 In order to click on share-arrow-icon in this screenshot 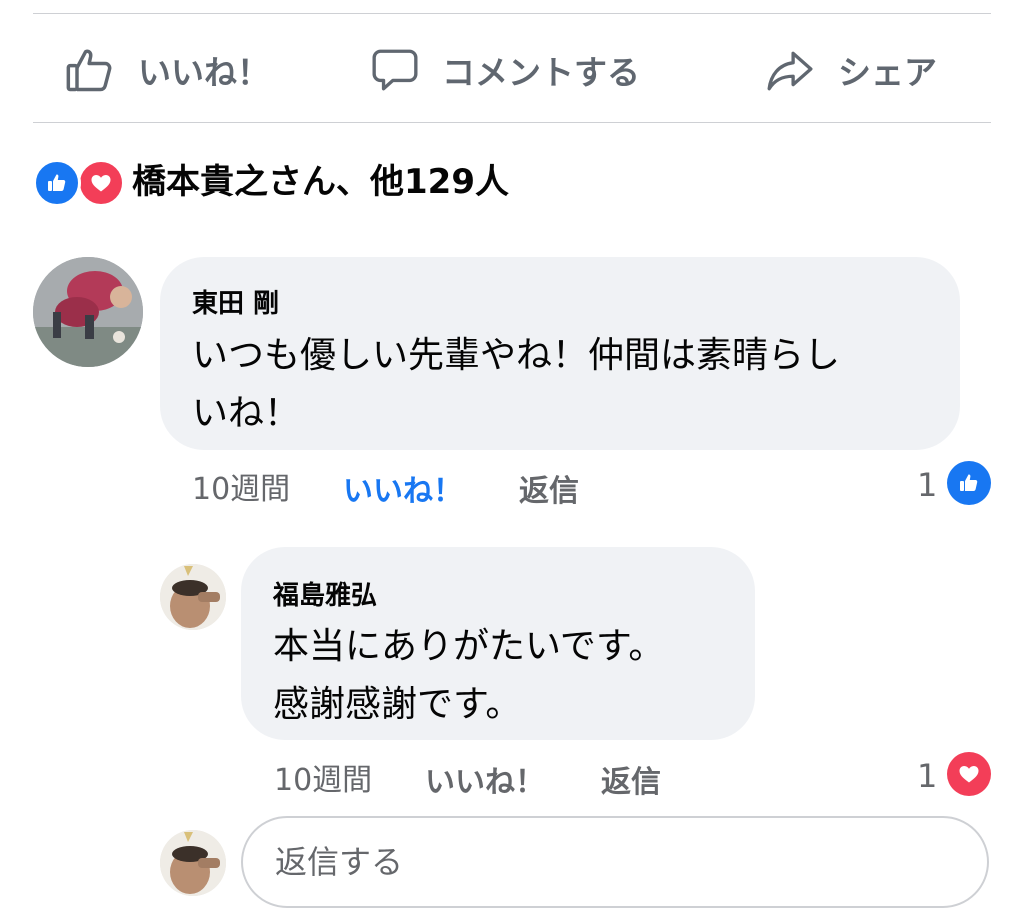, I will do `click(790, 70)`.